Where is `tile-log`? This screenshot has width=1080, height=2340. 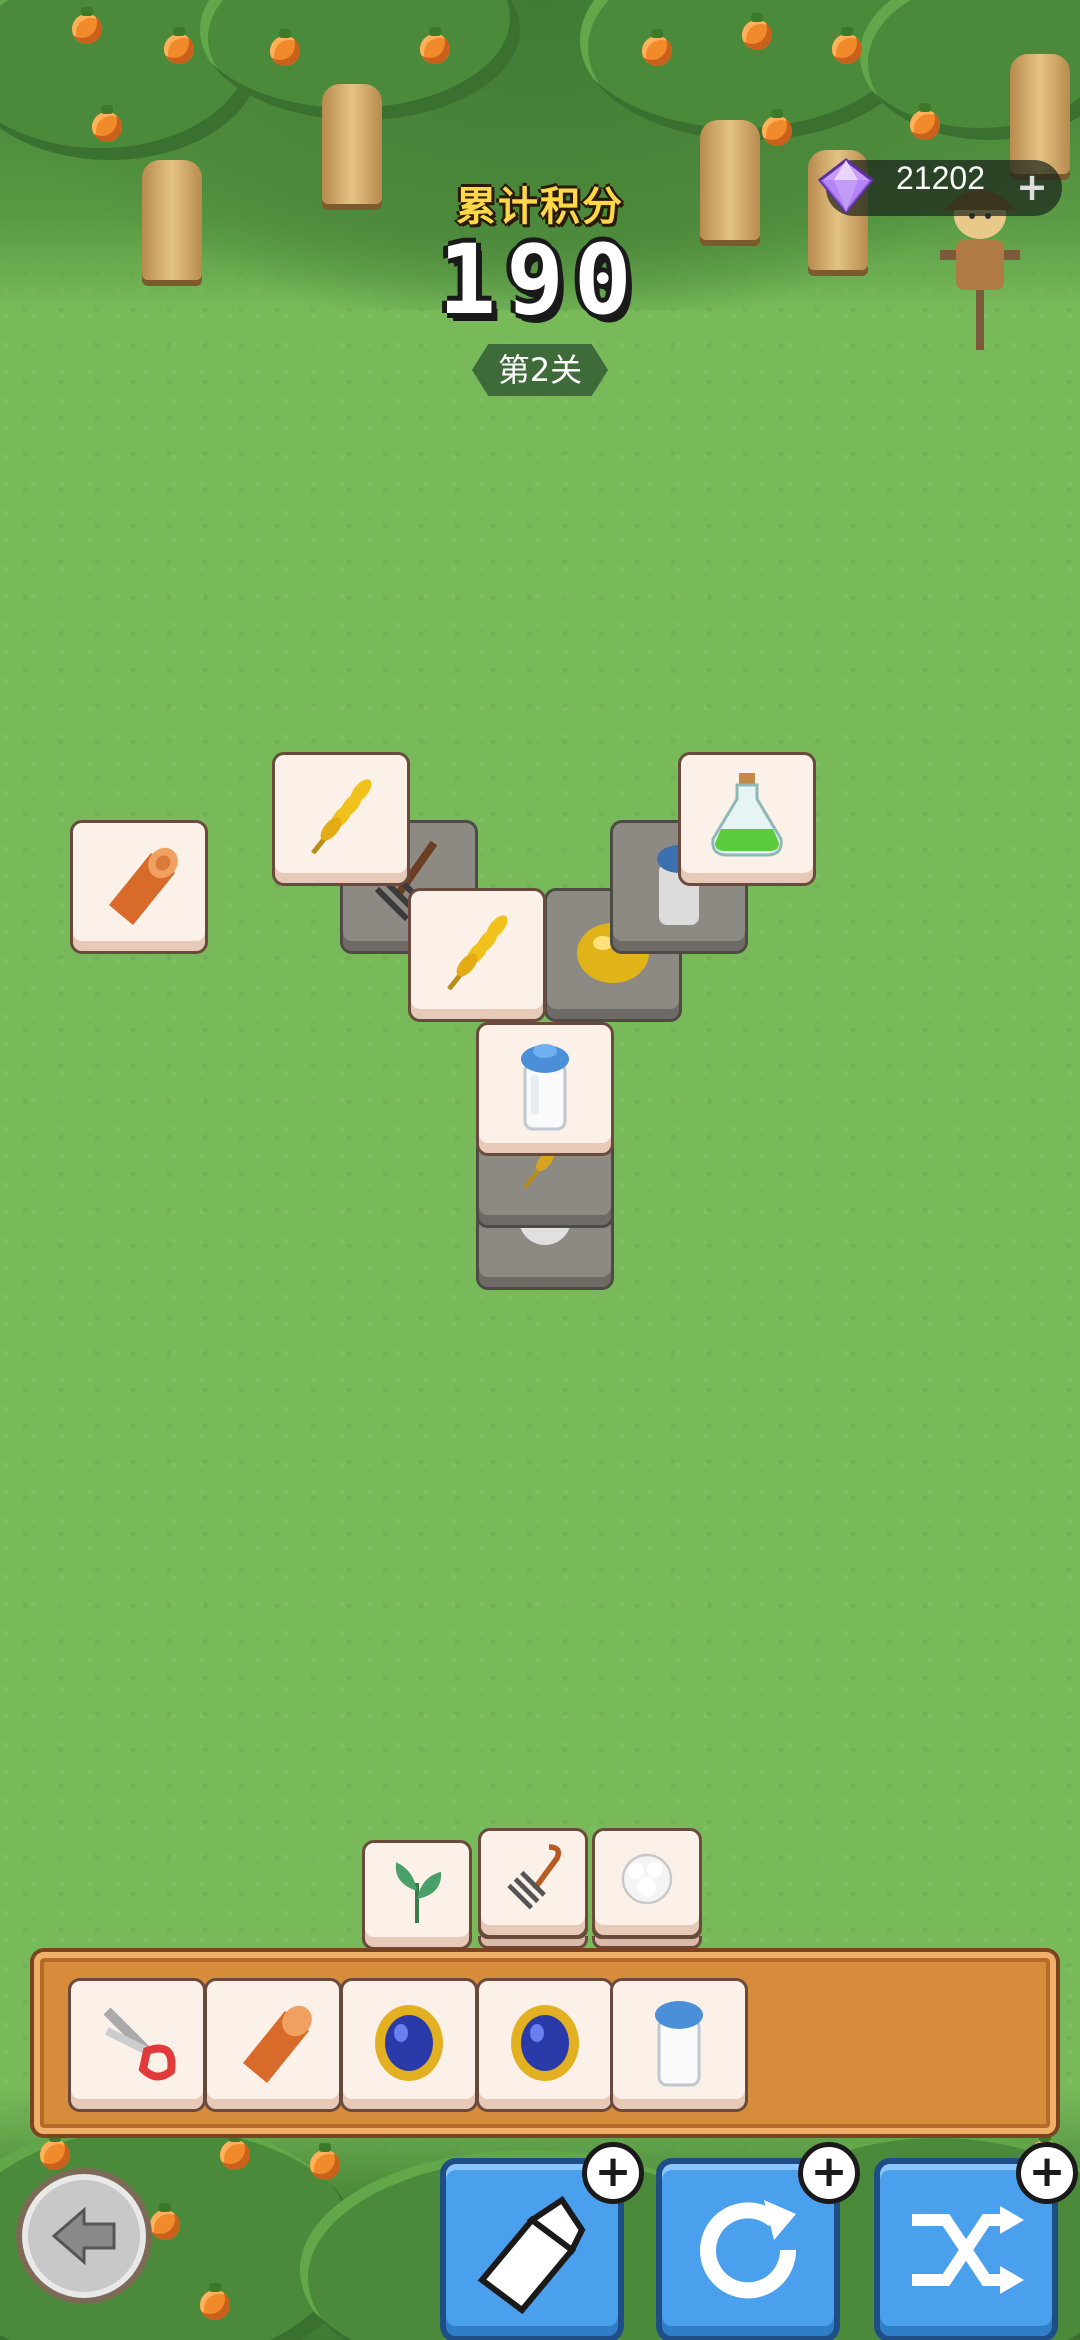 tile-log is located at coordinates (139, 887).